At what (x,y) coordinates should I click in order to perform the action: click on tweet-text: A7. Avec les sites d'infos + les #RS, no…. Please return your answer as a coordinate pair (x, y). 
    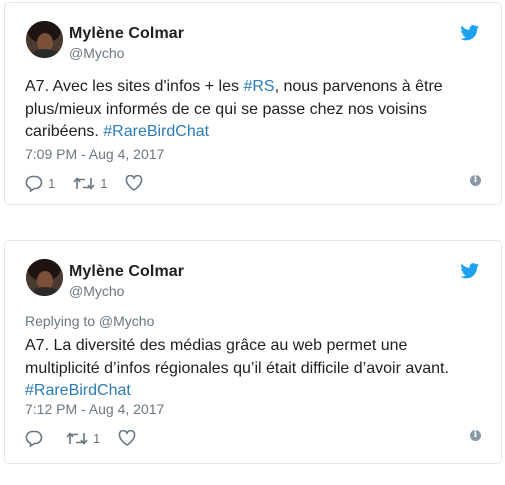
    Looking at the image, I should click on (255, 110).